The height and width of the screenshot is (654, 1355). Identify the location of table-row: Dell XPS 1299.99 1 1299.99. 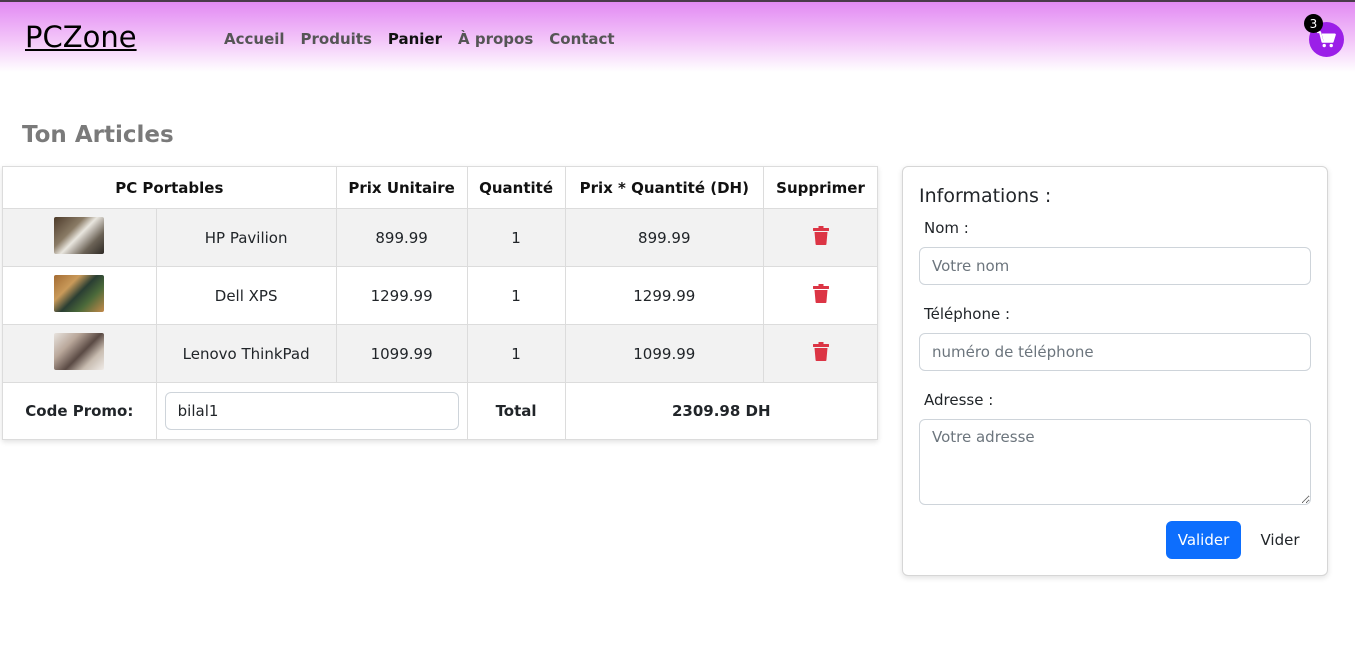
(440, 295).